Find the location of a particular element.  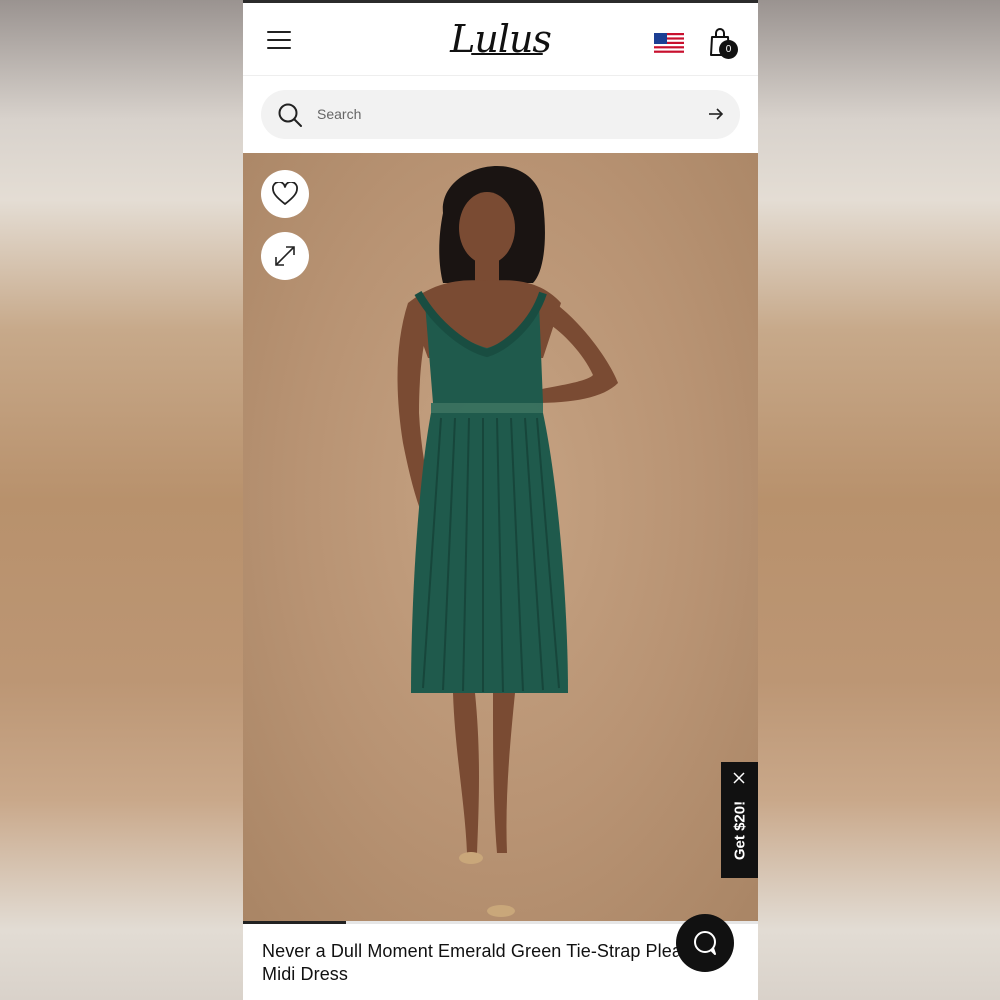

promo-tab: Get $20! is located at coordinates (739, 820).